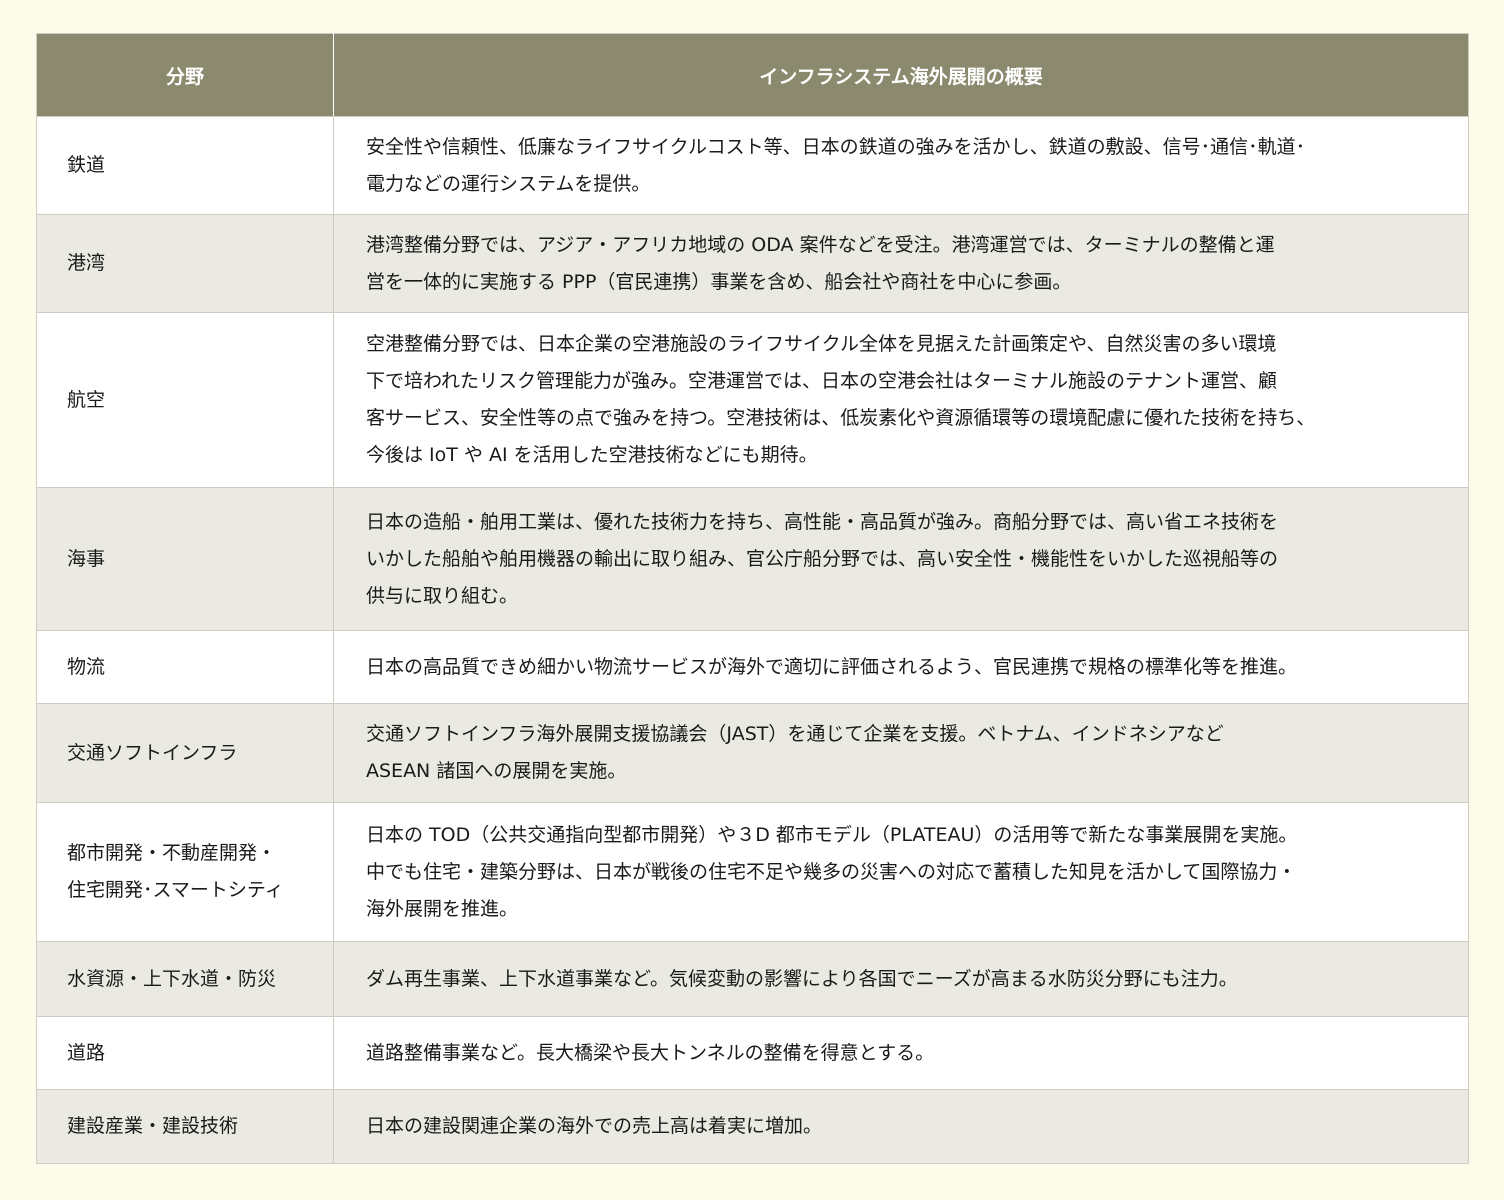 The width and height of the screenshot is (1504, 1200). Describe the element at coordinates (185, 1126) in the screenshot. I see `field-cell: 建設産業・建設技術` at that location.